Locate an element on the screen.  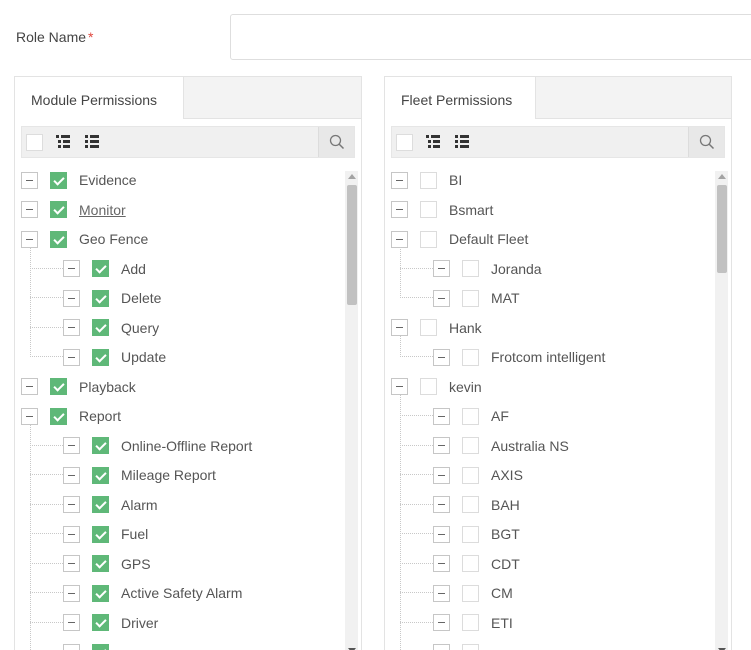
node-label: Monitor is located at coordinates (102, 210).